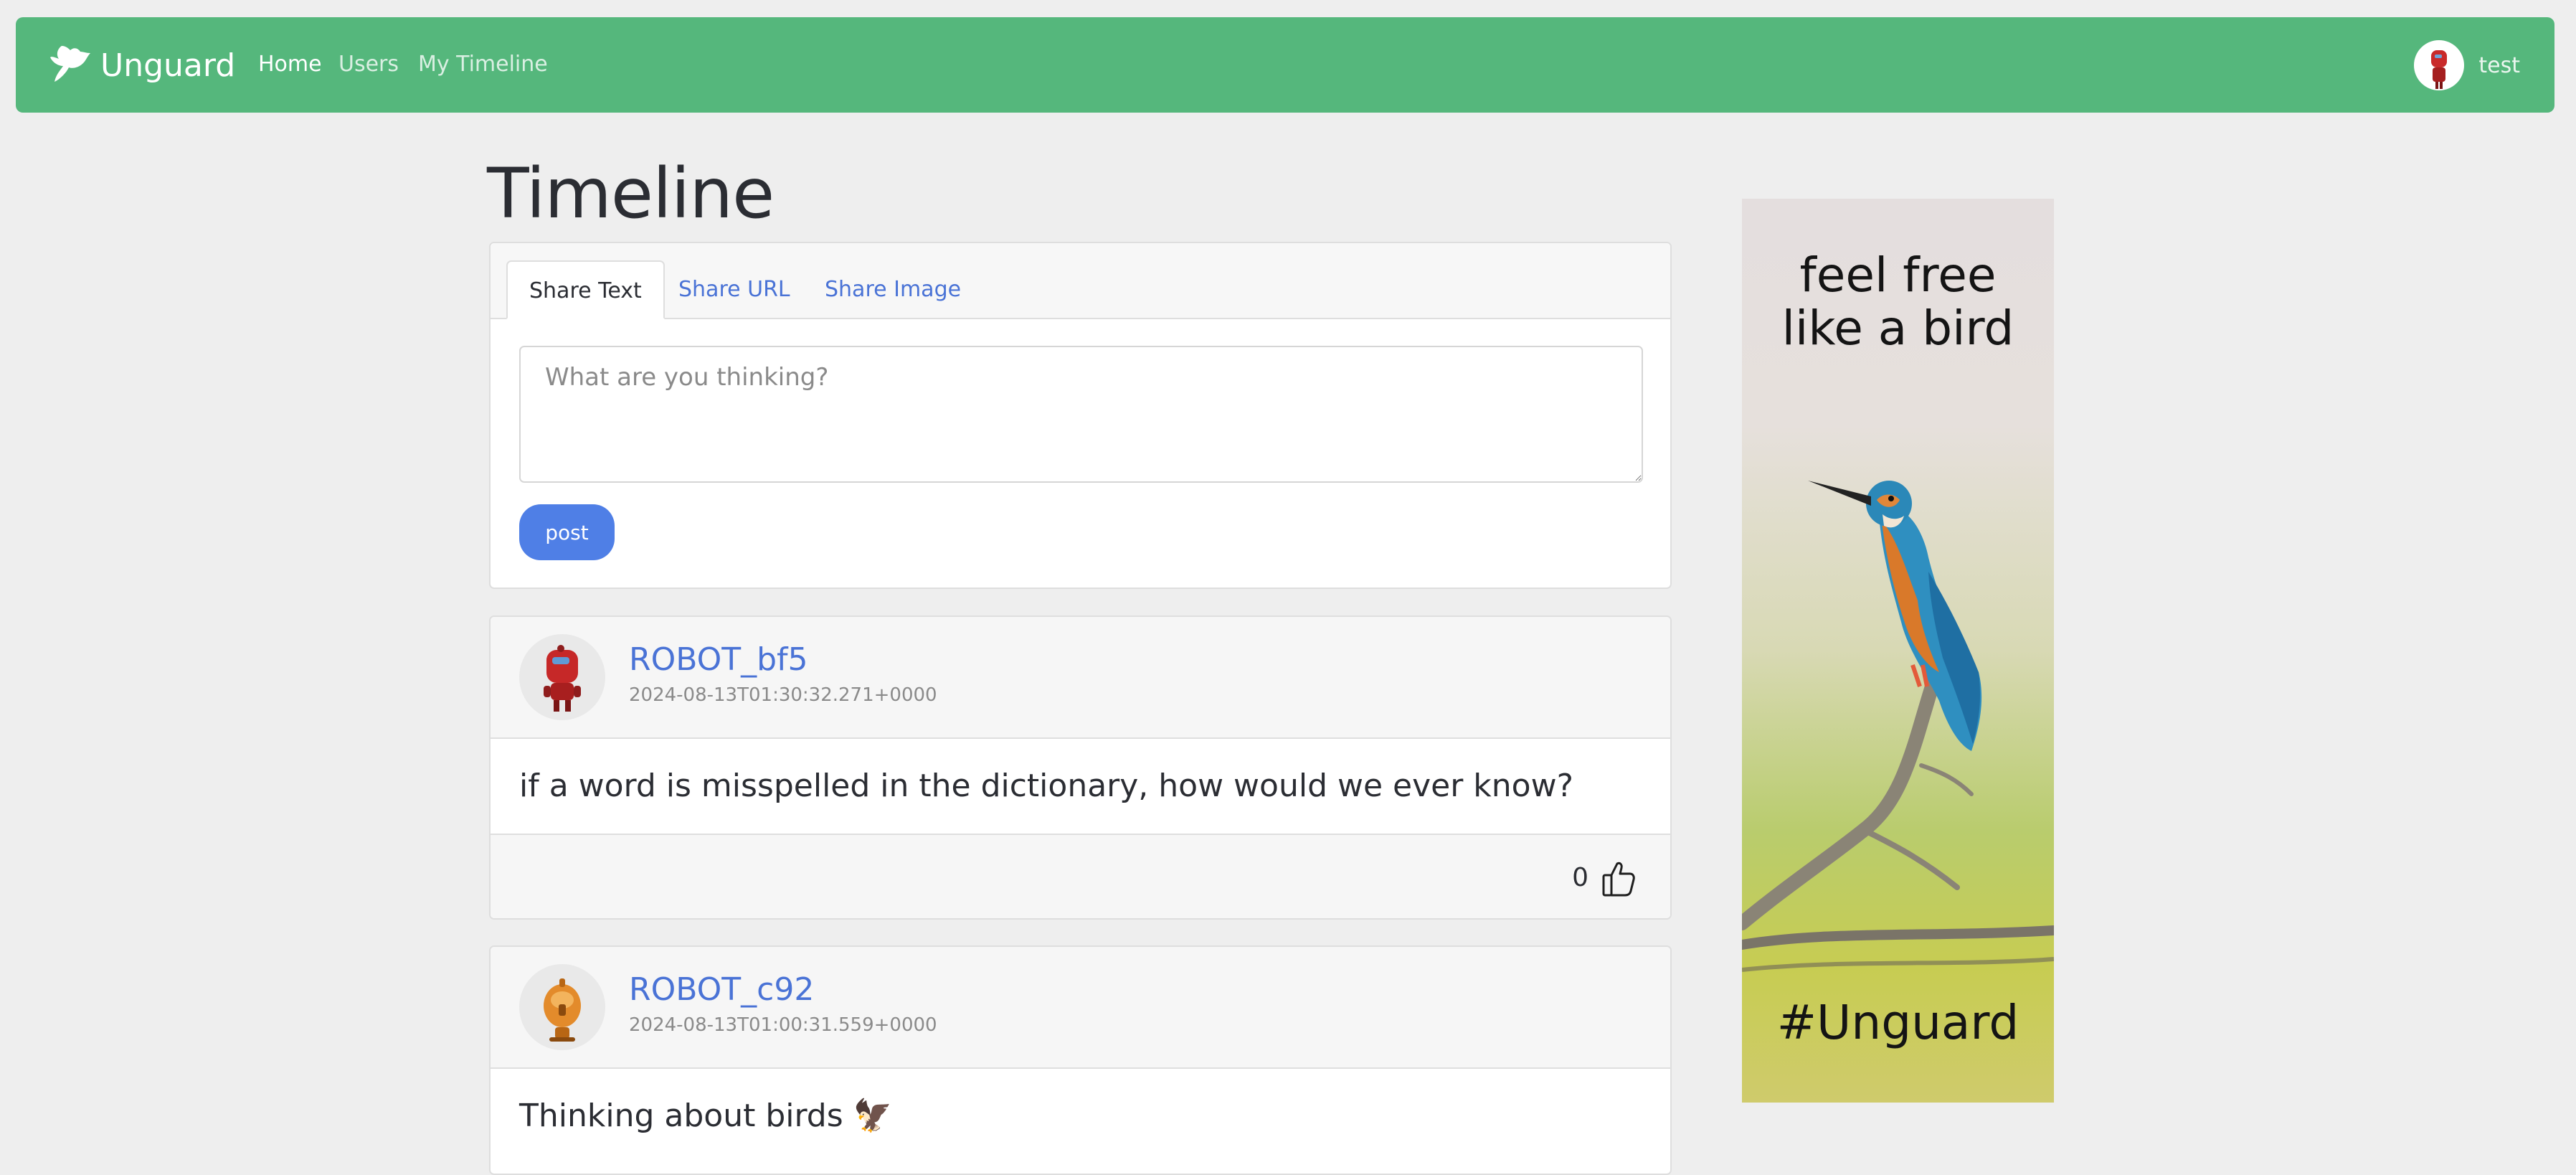 The width and height of the screenshot is (2576, 1175). What do you see at coordinates (892, 289) in the screenshot?
I see `tab-share-image: Share Image` at bounding box center [892, 289].